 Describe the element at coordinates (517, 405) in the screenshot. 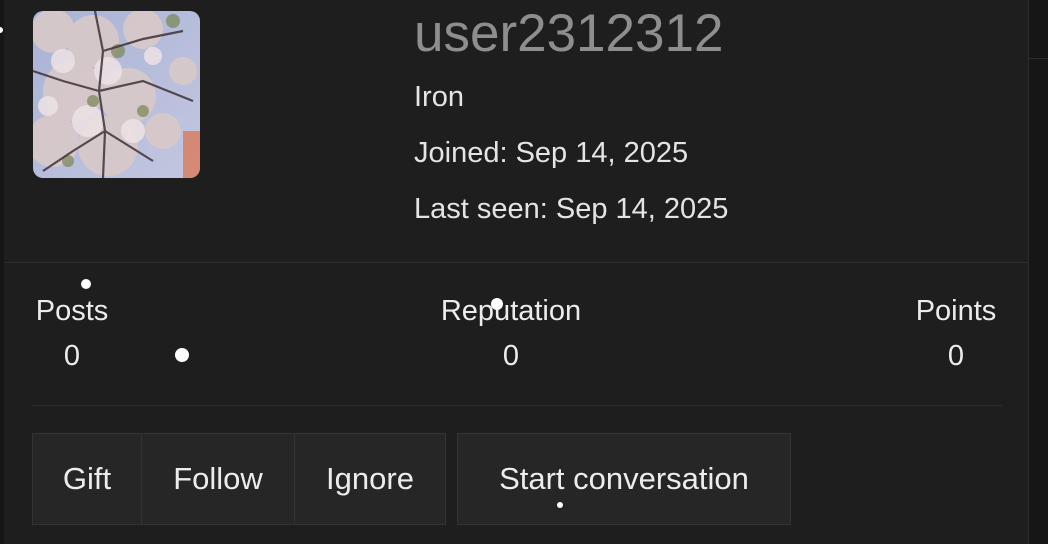

I see `stats-divider` at that location.